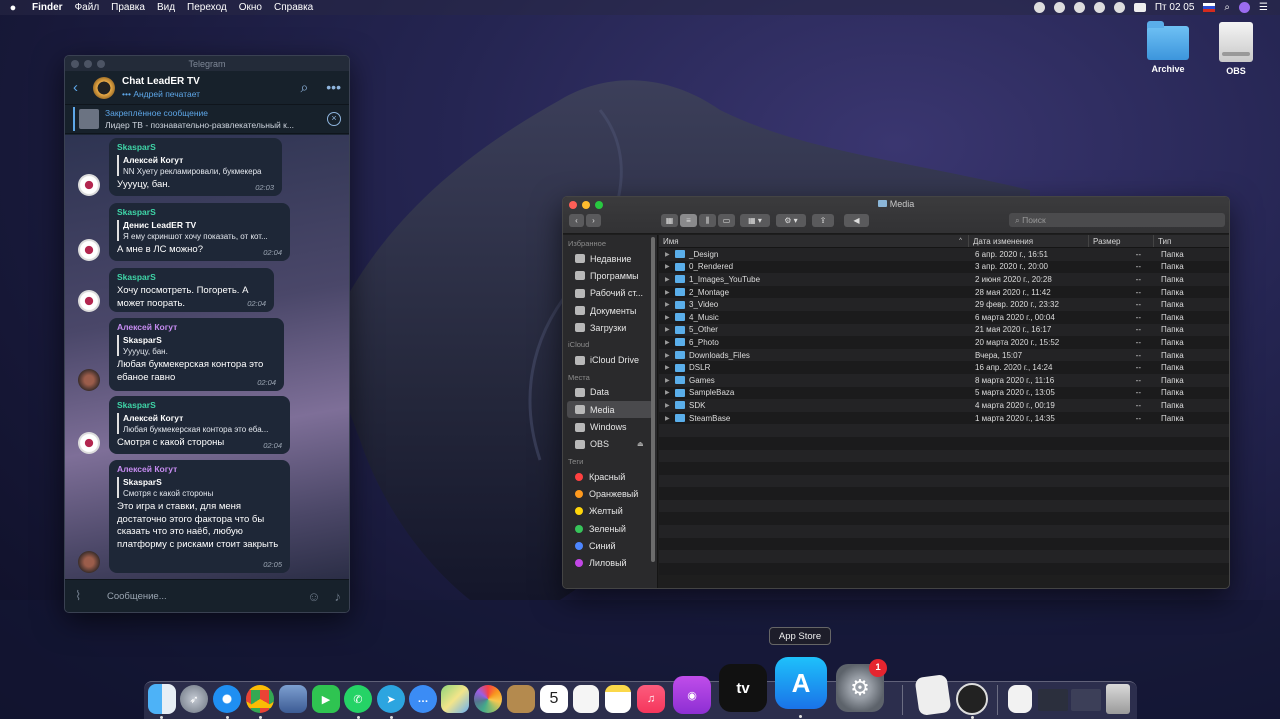  I want to click on spotlight-icon: ⌕, so click(1227, 7).